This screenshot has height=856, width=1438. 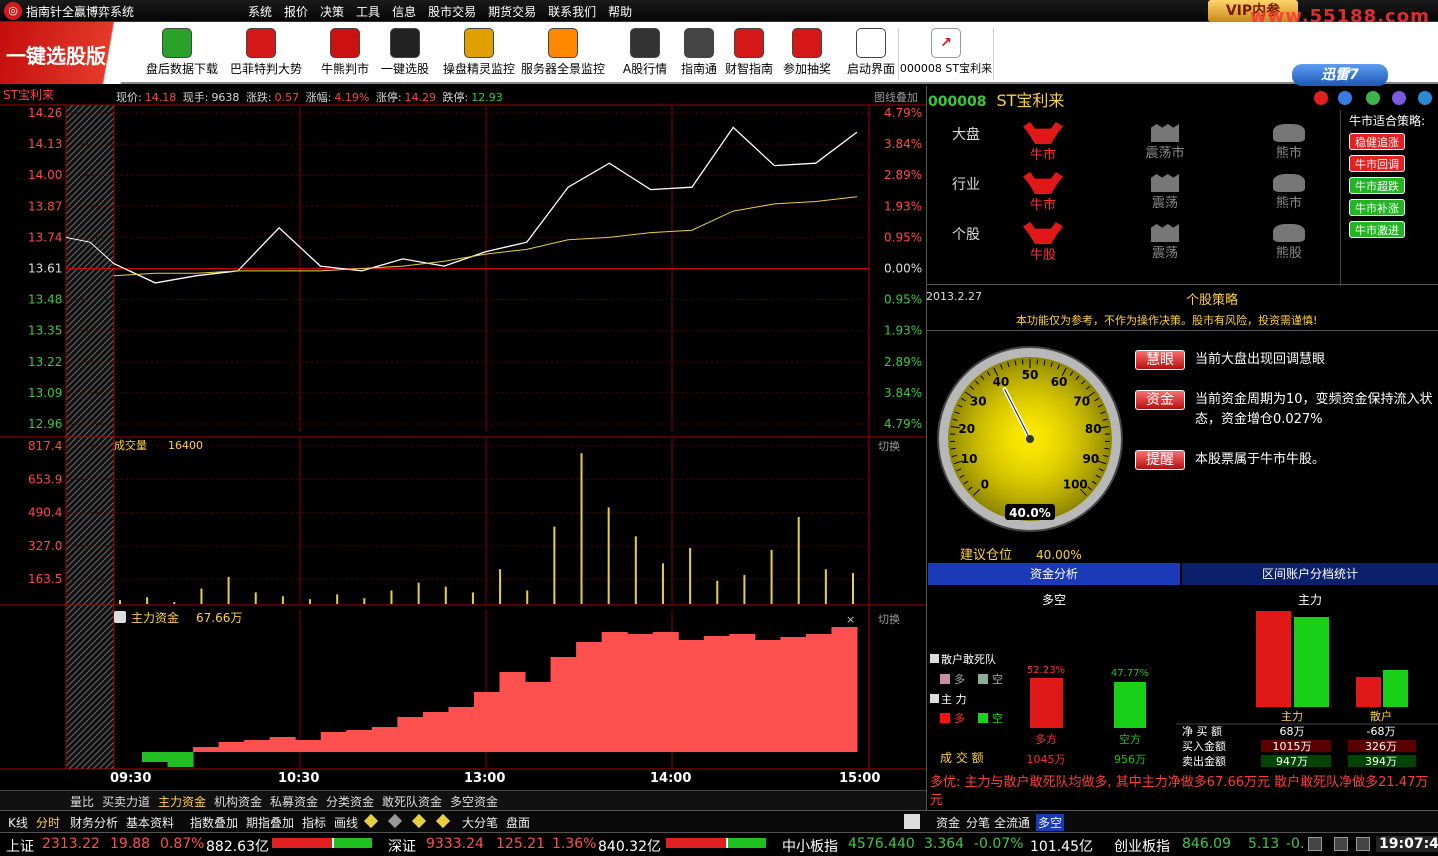 What do you see at coordinates (18, 822) in the screenshot?
I see `tab-view: K线` at bounding box center [18, 822].